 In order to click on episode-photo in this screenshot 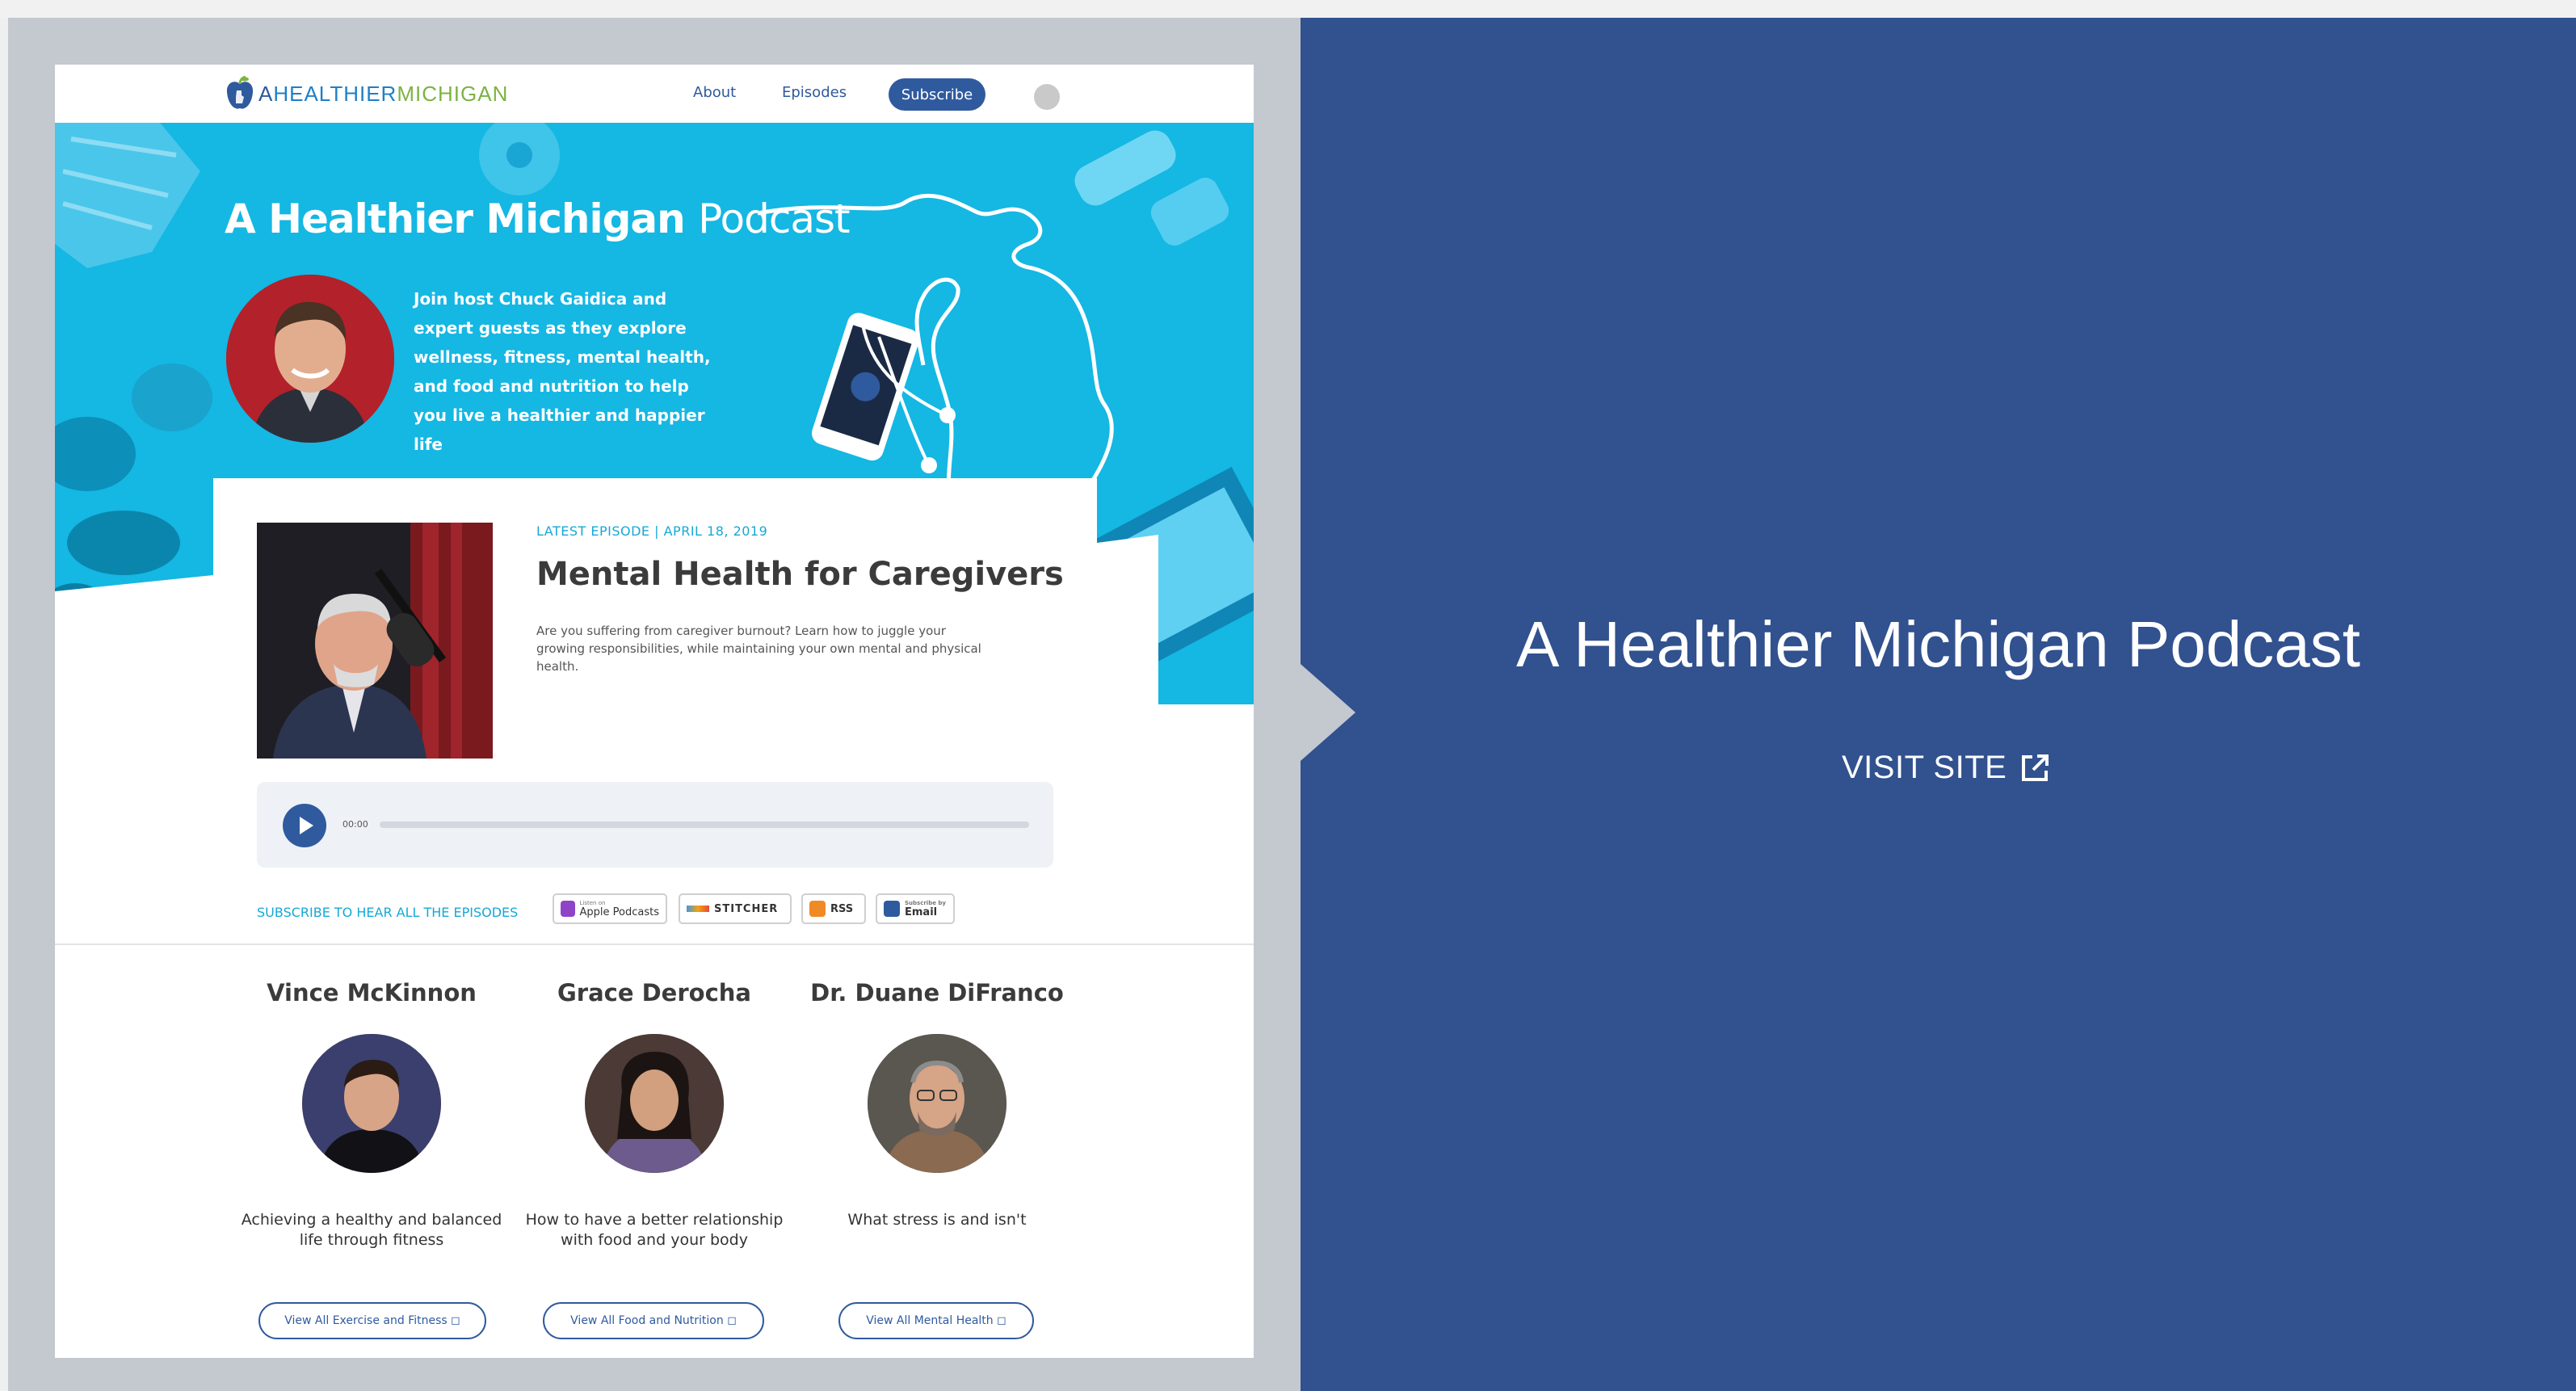, I will do `click(375, 641)`.